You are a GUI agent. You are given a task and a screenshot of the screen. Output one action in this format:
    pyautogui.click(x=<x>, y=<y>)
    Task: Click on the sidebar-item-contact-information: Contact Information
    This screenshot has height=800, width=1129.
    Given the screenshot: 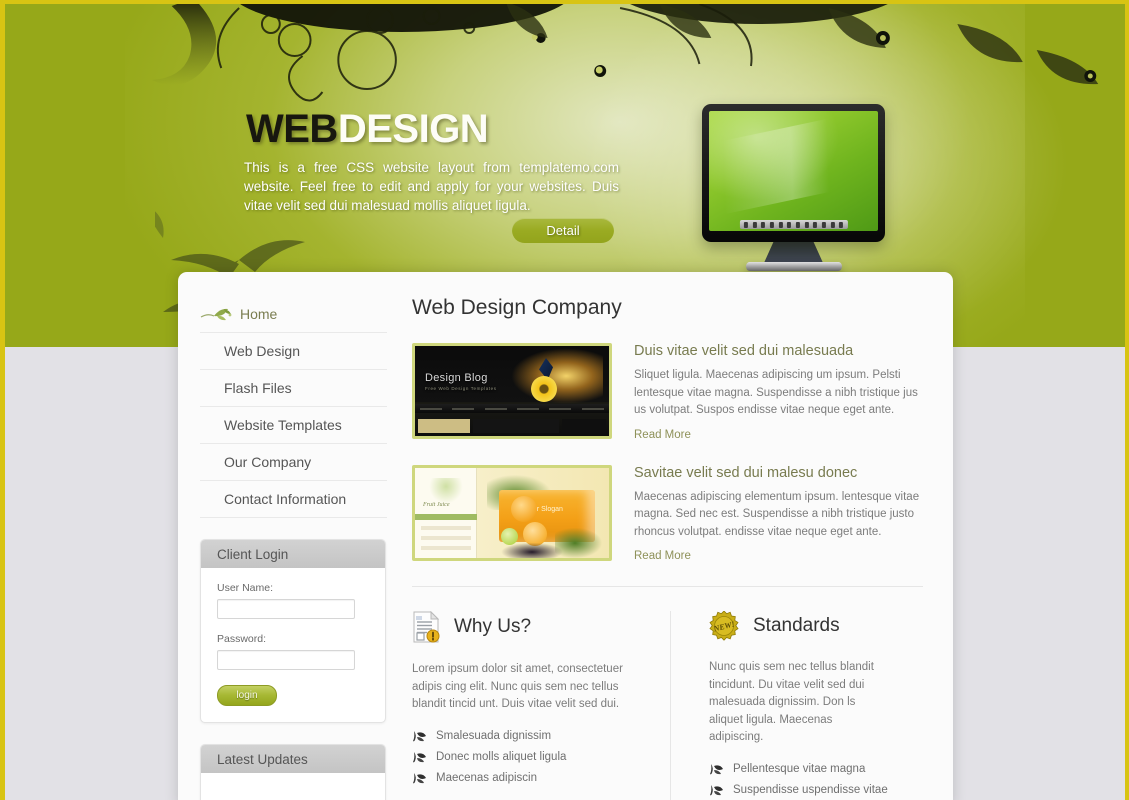 What is the action you would take?
    pyautogui.click(x=293, y=499)
    